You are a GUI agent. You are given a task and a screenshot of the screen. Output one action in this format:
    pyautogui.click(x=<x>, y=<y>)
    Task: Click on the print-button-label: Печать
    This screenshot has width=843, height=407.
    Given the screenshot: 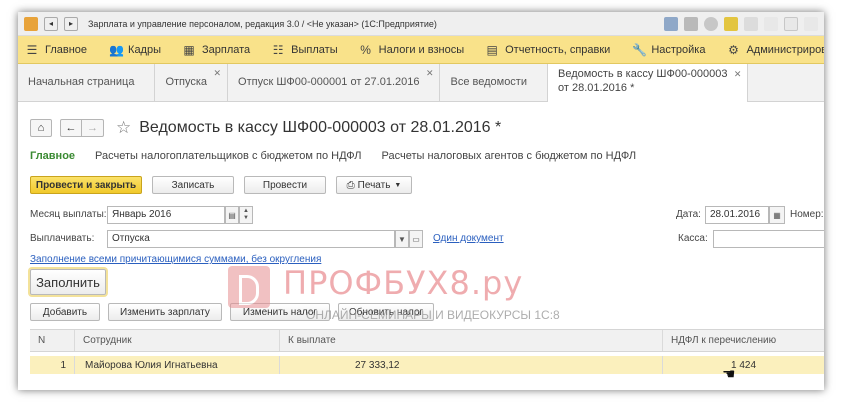 What is the action you would take?
    pyautogui.click(x=374, y=185)
    